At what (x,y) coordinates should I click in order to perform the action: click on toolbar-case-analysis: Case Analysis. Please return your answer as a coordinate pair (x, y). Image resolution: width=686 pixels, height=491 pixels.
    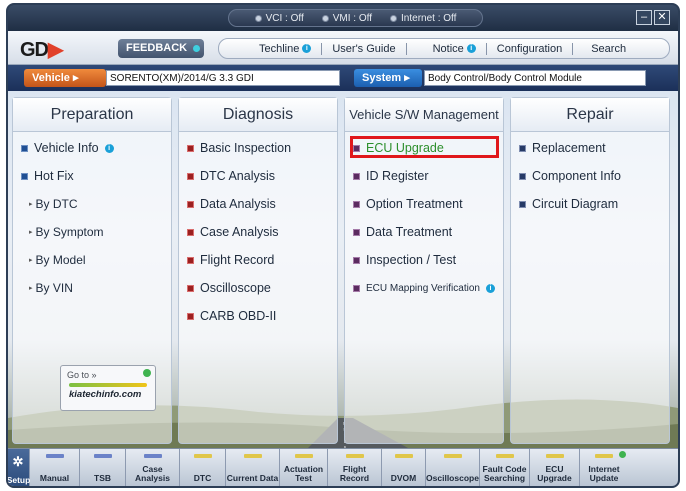
    Looking at the image, I should click on (153, 467).